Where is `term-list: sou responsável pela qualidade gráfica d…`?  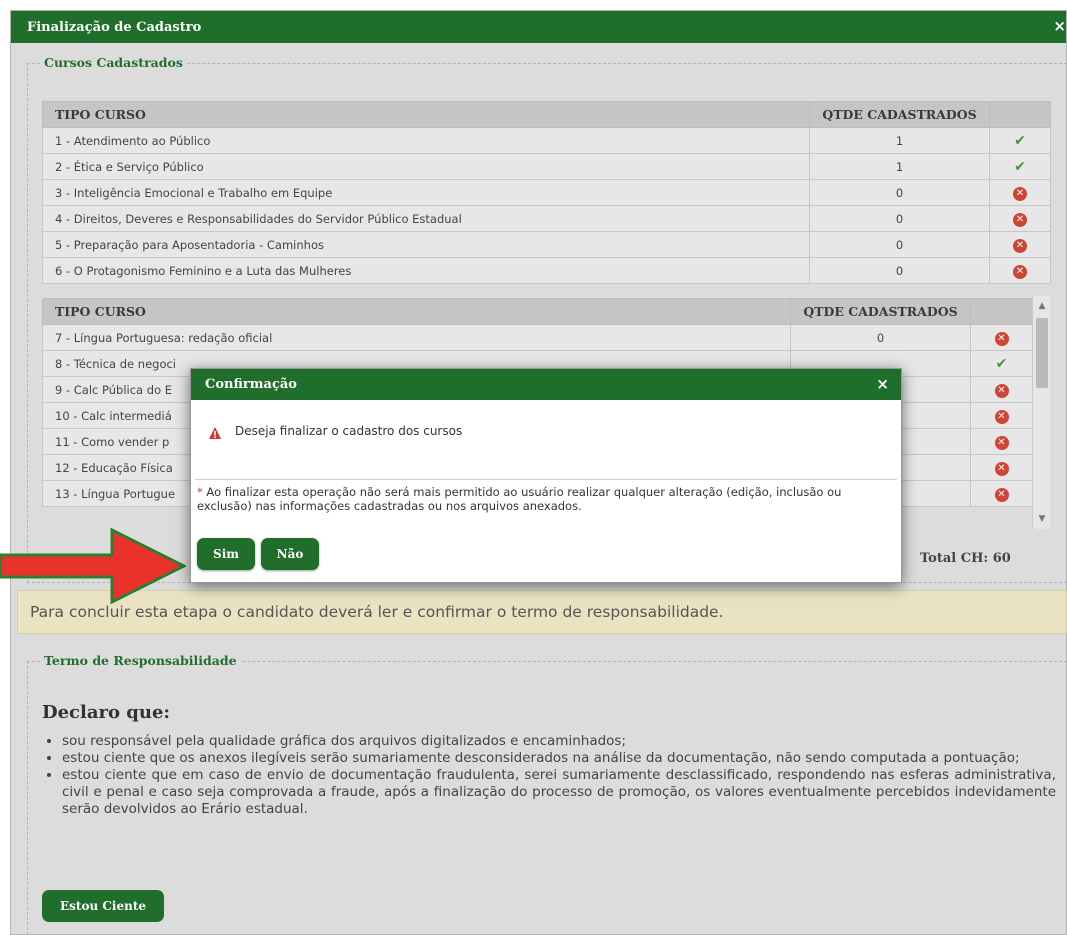 term-list: sou responsável pela qualidade gráfica d… is located at coordinates (551, 775).